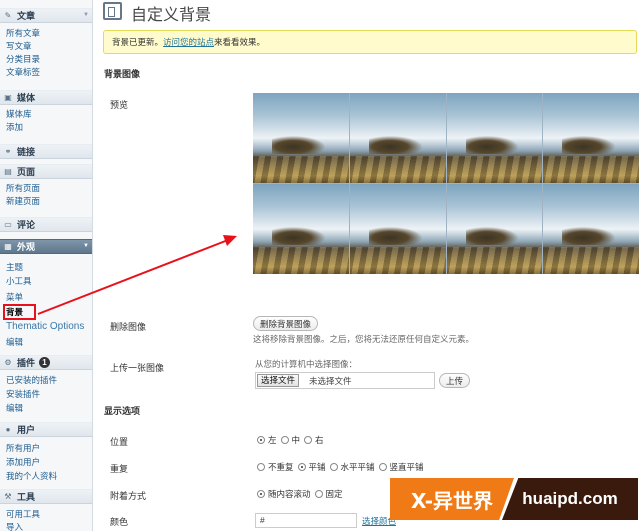 The height and width of the screenshot is (531, 639). I want to click on sidebar-item-widgets: 小工具, so click(19, 281).